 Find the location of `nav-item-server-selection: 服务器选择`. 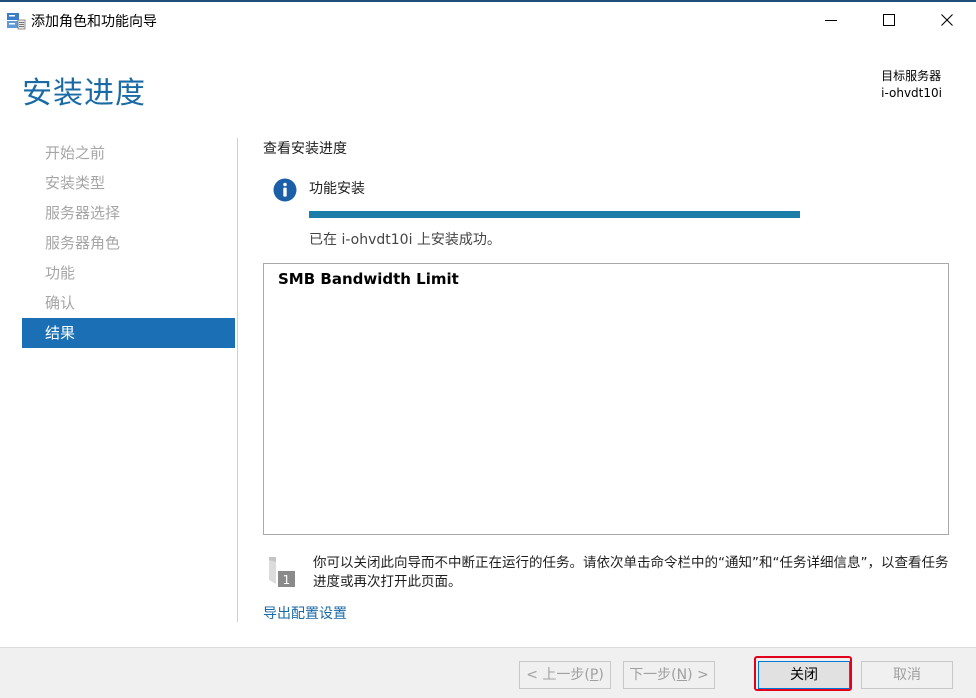

nav-item-server-selection: 服务器选择 is located at coordinates (83, 213).